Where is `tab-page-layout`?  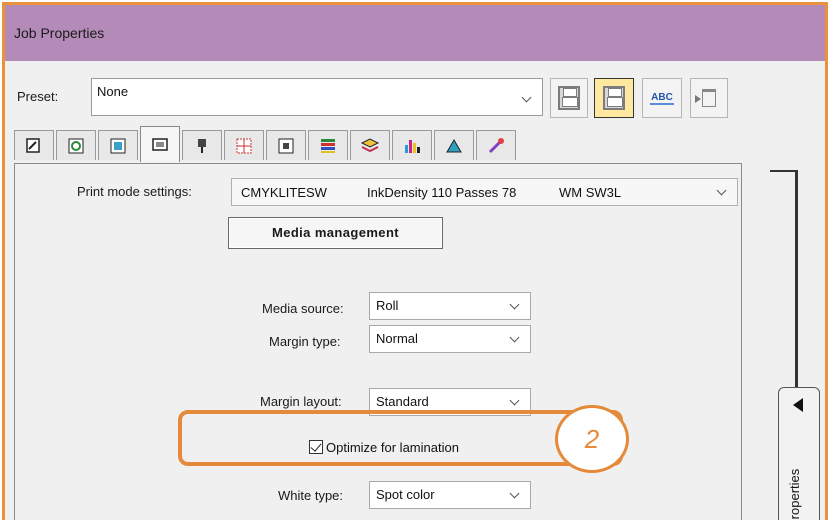
tab-page-layout is located at coordinates (34, 145).